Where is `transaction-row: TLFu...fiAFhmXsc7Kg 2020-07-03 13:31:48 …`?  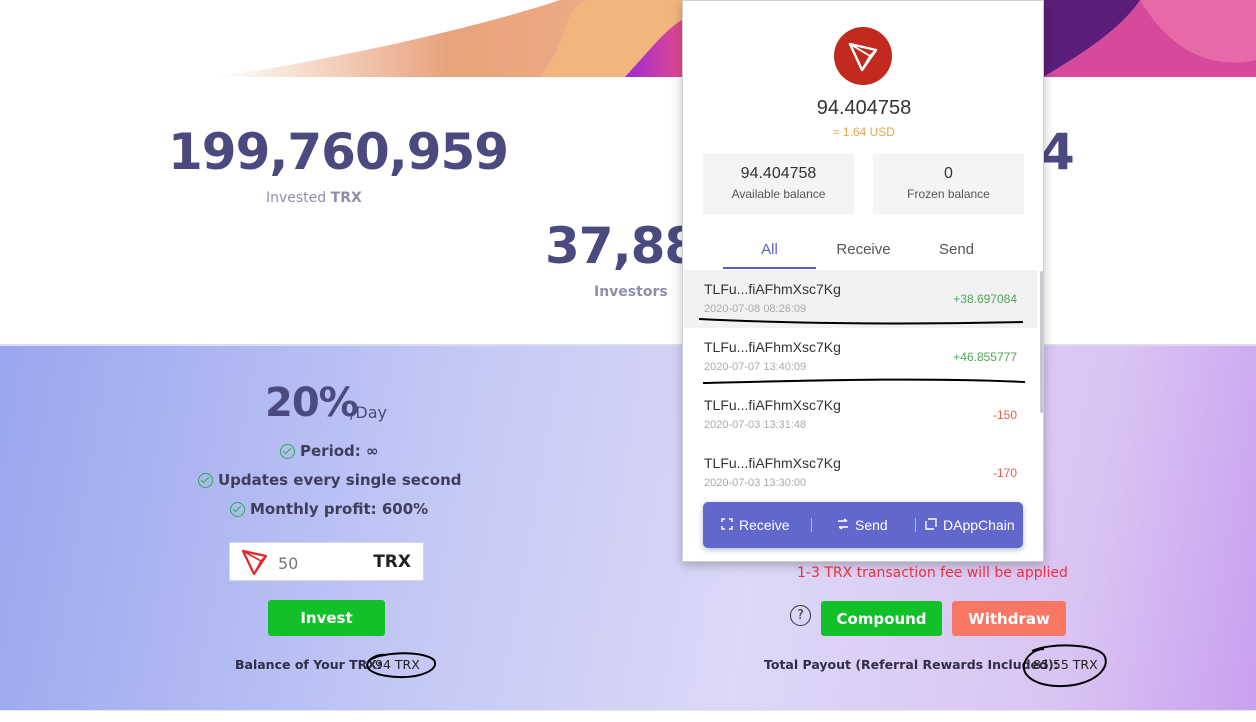 transaction-row: TLFu...fiAFhmXsc7Kg 2020-07-03 13:31:48 … is located at coordinates (860, 415).